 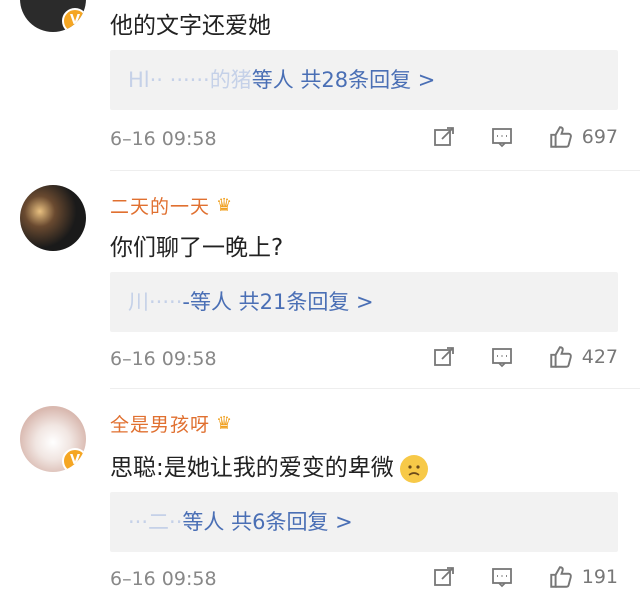 What do you see at coordinates (53, 218) in the screenshot?
I see `avatar` at bounding box center [53, 218].